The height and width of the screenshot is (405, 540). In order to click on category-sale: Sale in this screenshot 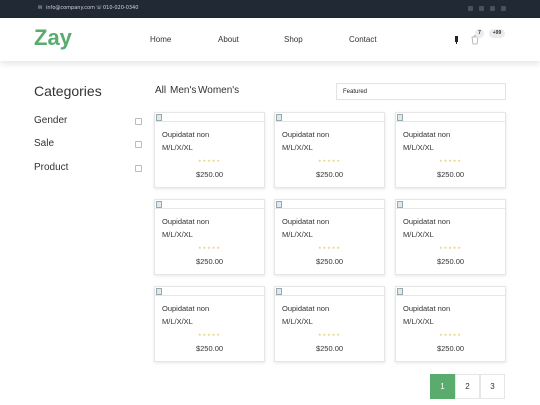, I will do `click(44, 143)`.